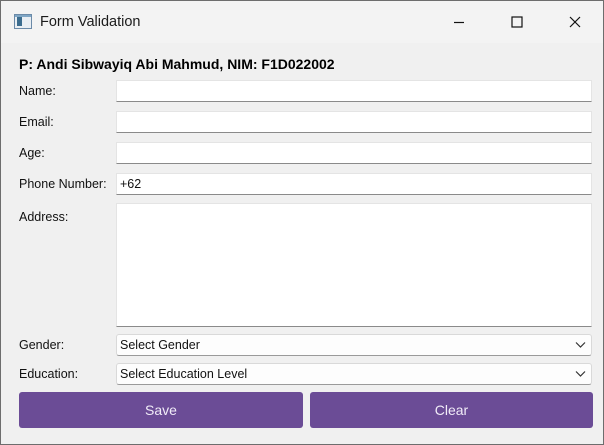 This screenshot has height=445, width=604. What do you see at coordinates (354, 374) in the screenshot?
I see `education-select: Select Education Level` at bounding box center [354, 374].